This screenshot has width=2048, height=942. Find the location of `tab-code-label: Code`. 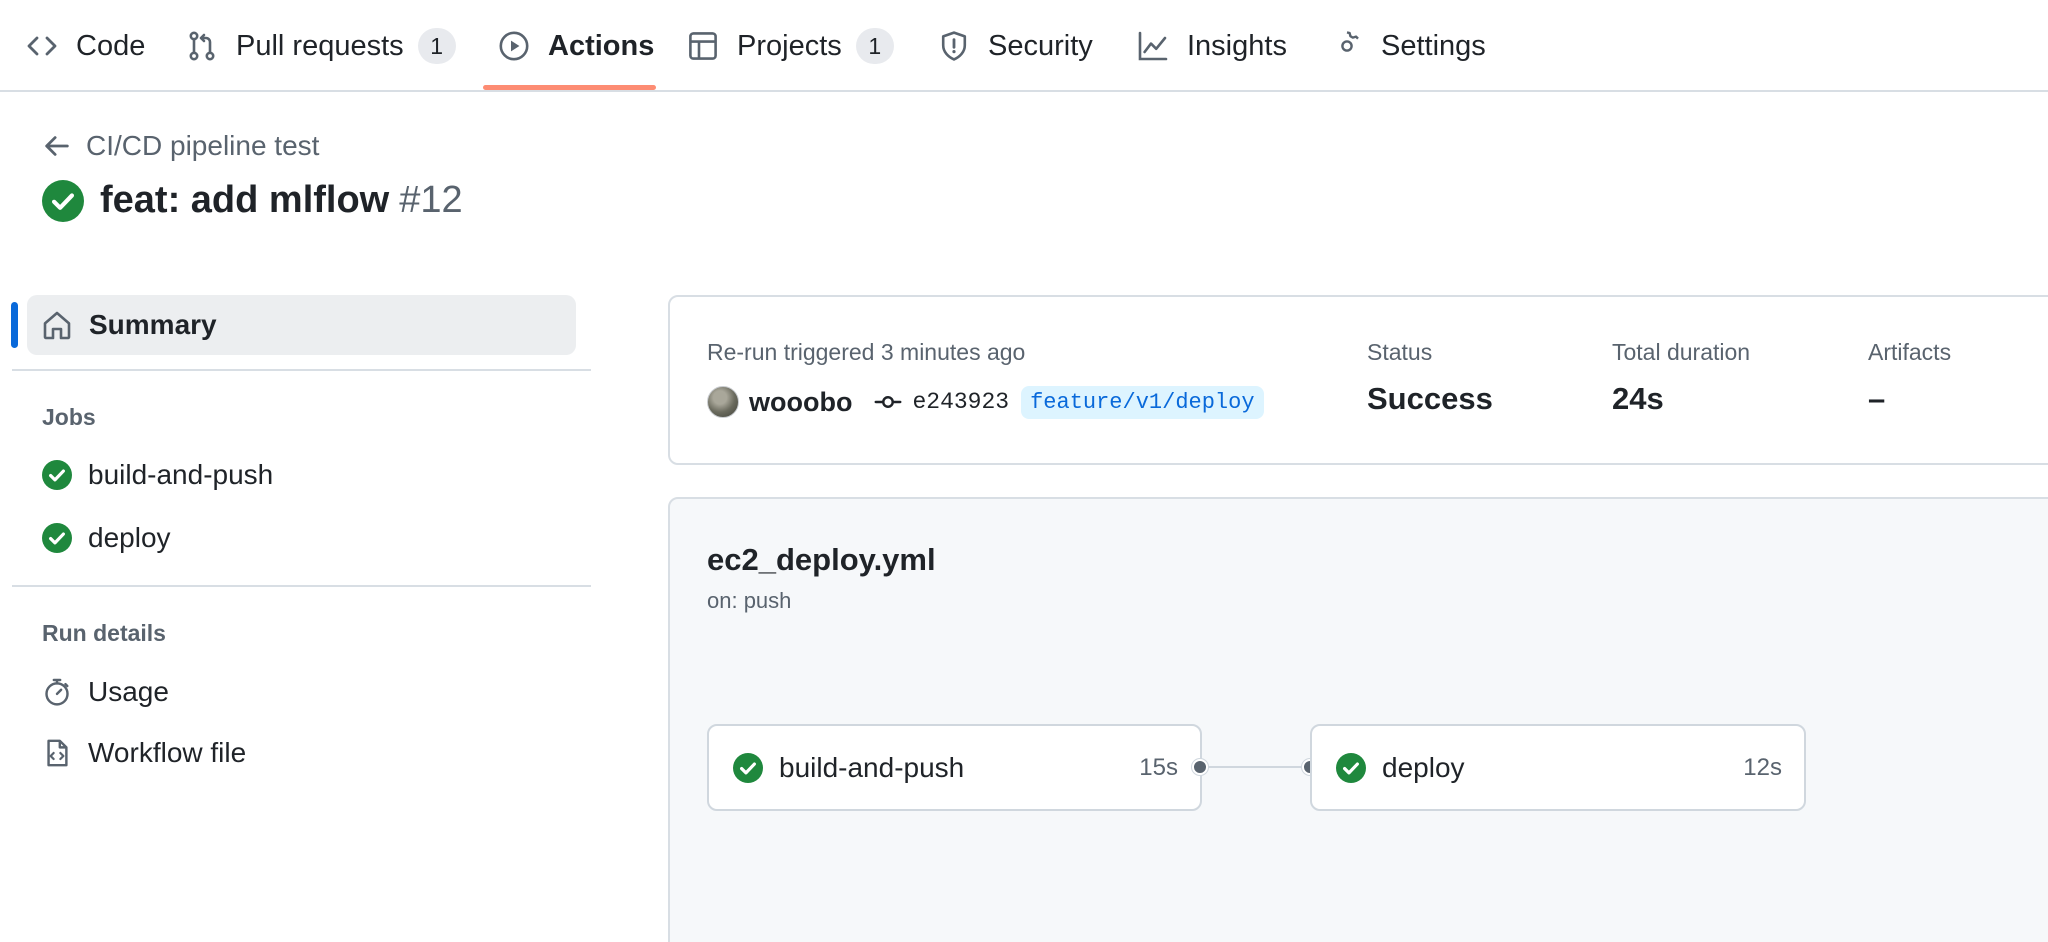

tab-code-label: Code is located at coordinates (111, 45).